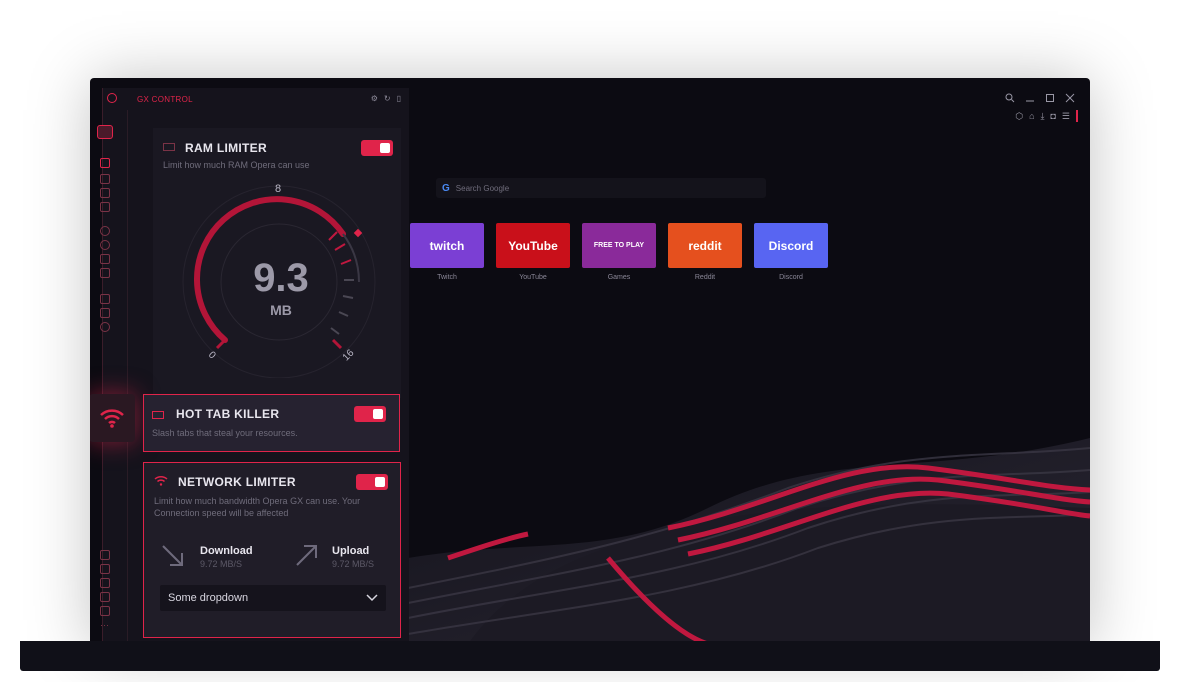 The image size is (1180, 682). What do you see at coordinates (372, 598) in the screenshot?
I see `chevron-down-icon` at bounding box center [372, 598].